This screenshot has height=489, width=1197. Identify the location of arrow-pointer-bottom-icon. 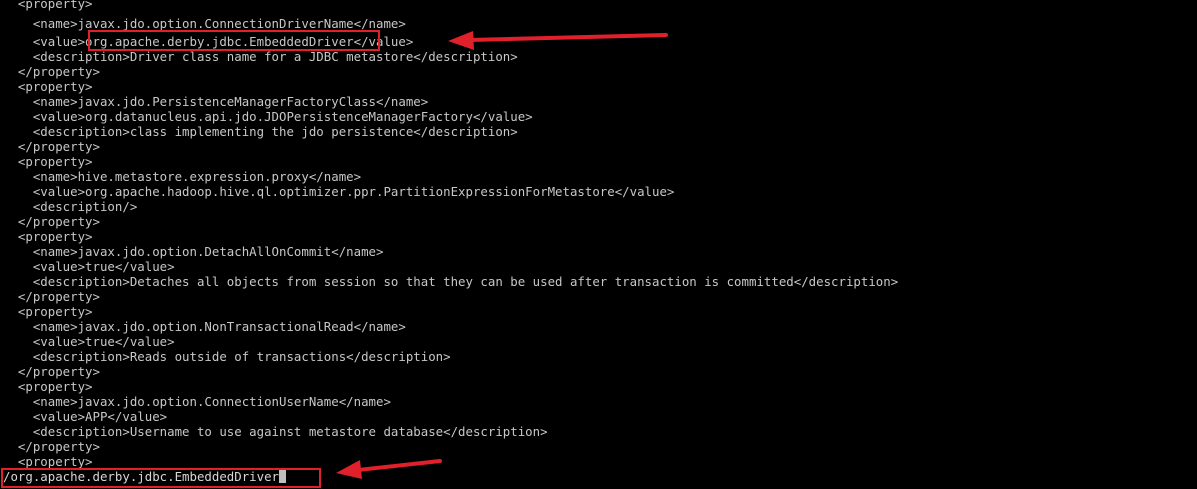
(389, 469).